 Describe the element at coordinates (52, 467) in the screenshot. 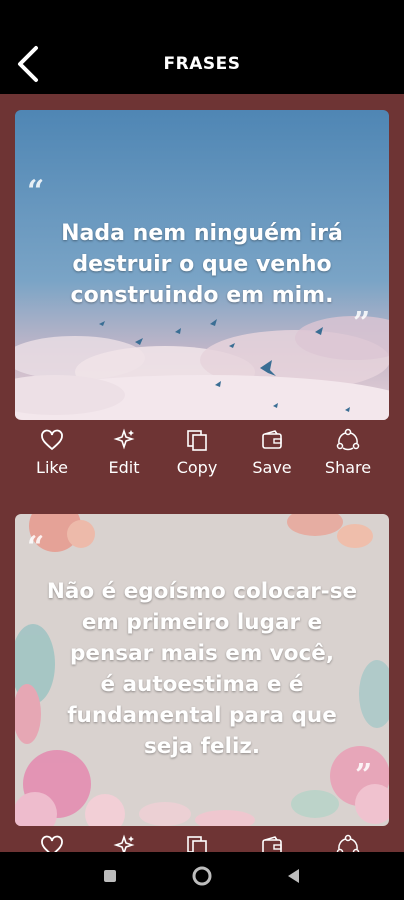

I see `like-label: Like` at that location.